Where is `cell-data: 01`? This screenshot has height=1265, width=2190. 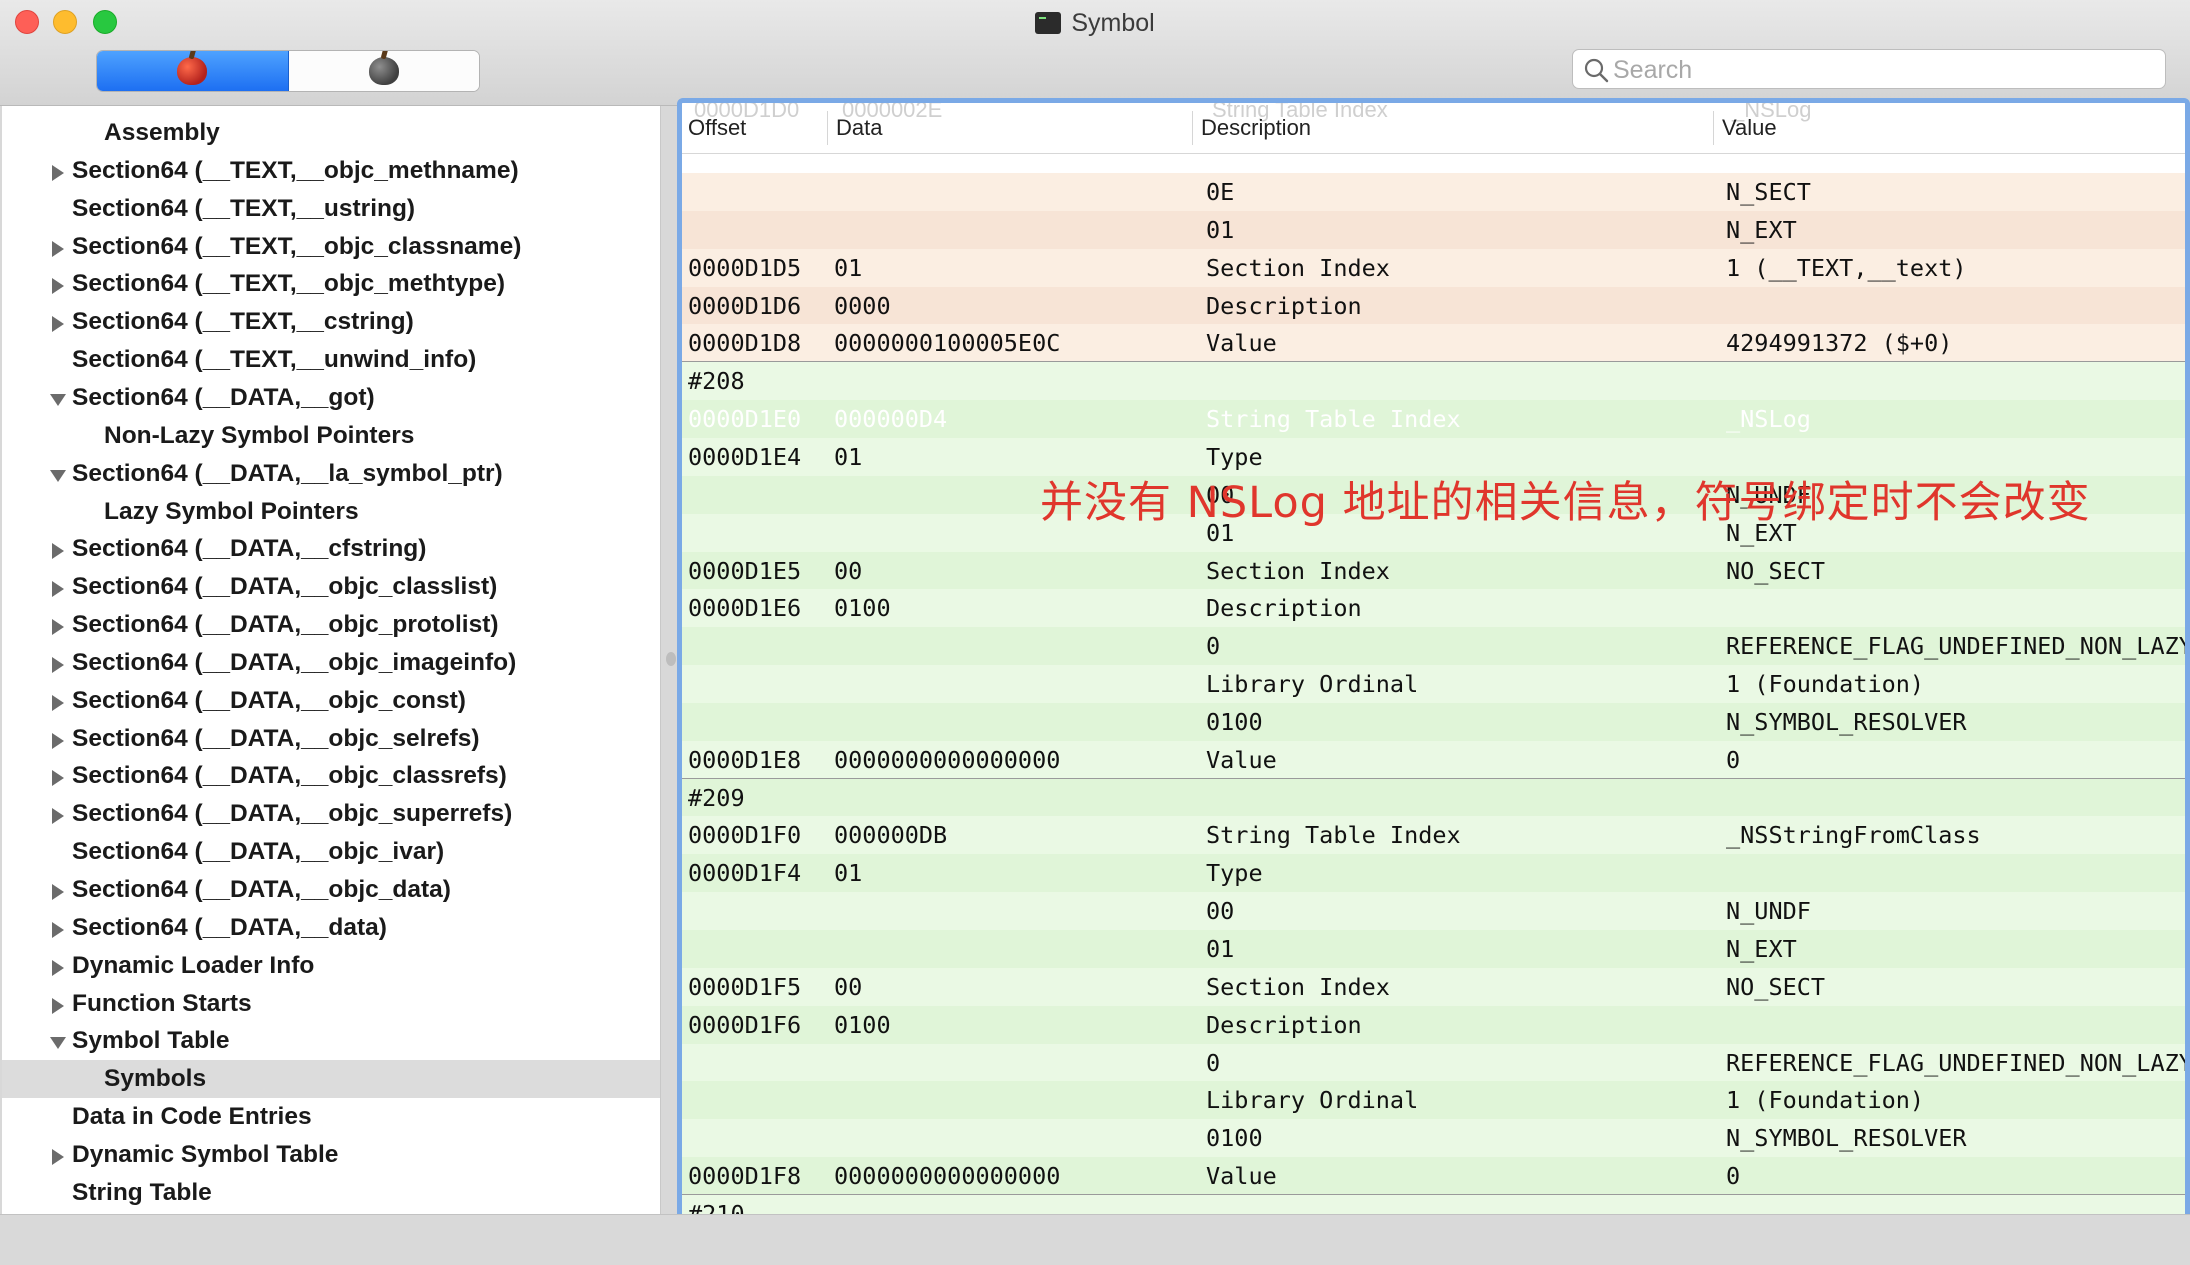
cell-data: 01 is located at coordinates (848, 267).